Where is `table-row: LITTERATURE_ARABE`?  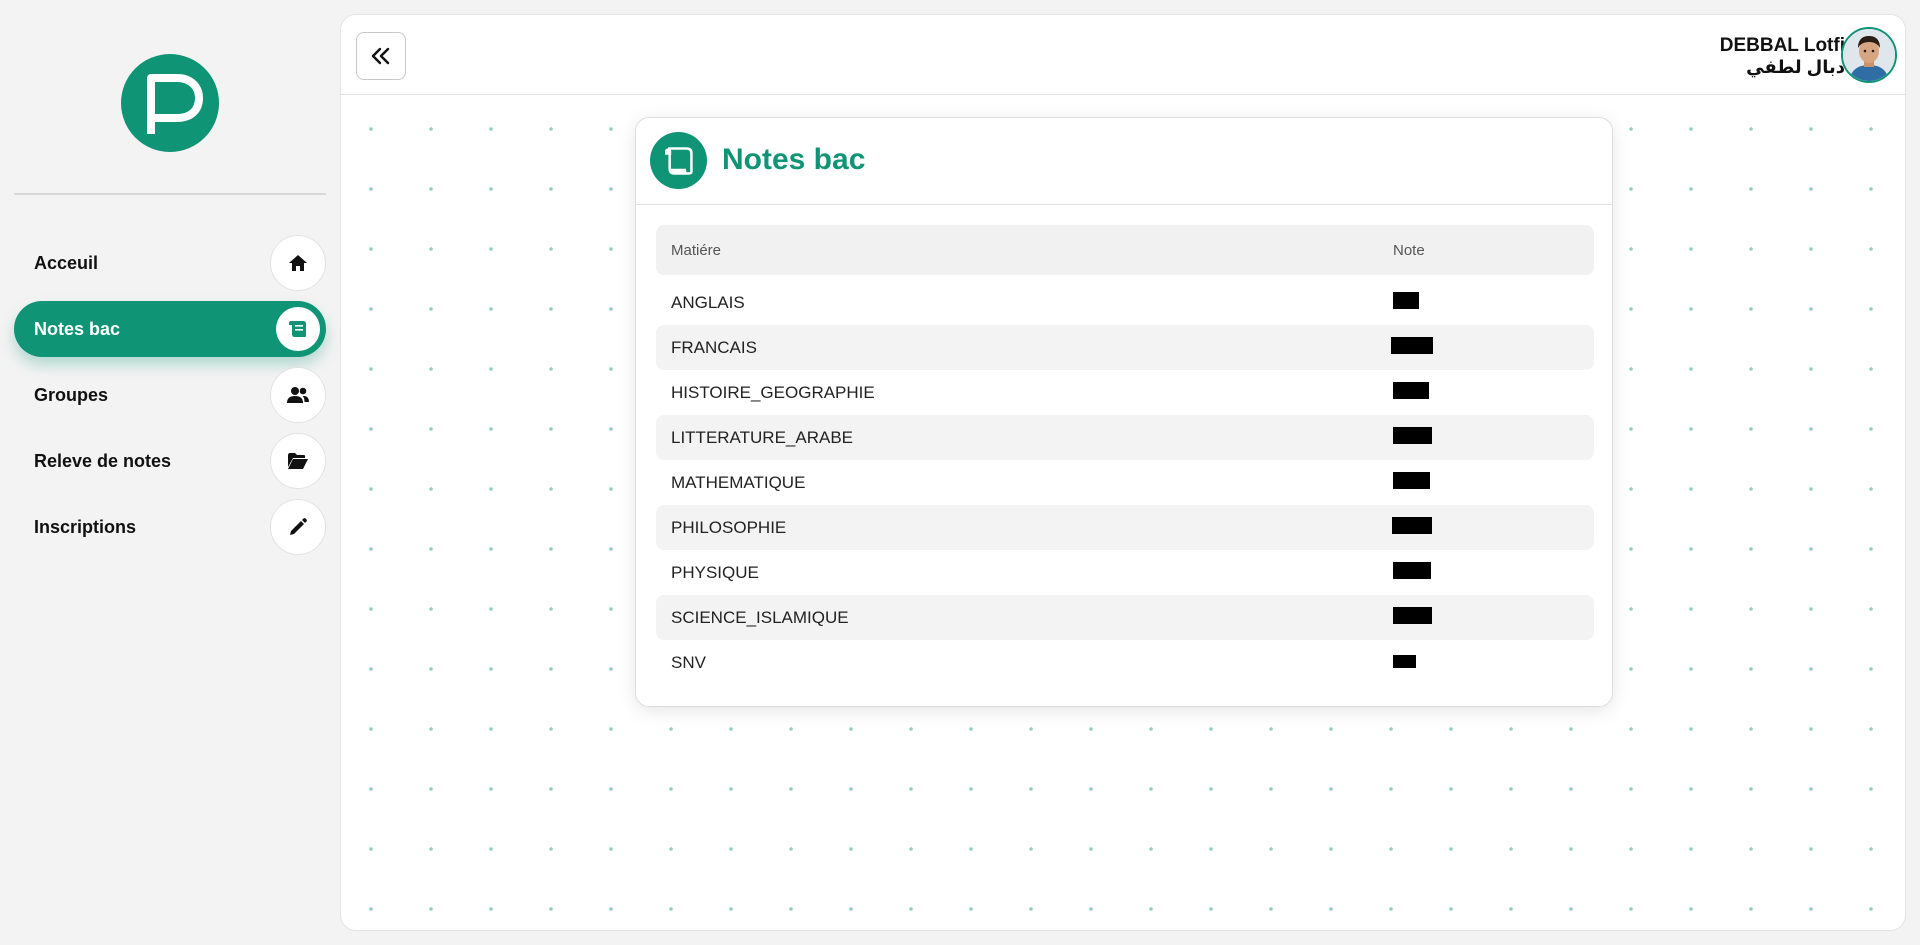
table-row: LITTERATURE_ARABE is located at coordinates (1125, 437).